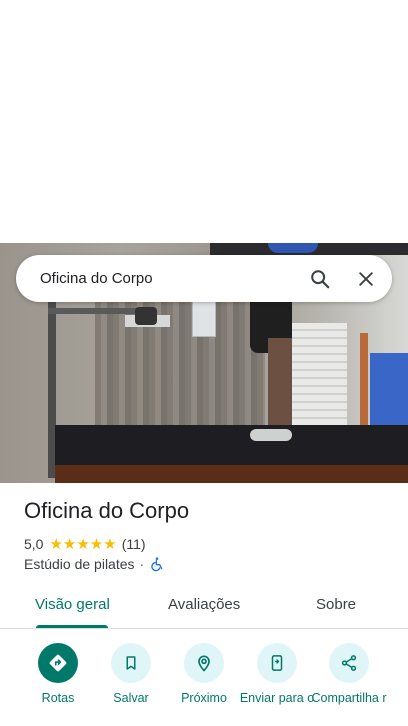 The image size is (408, 726). I want to click on nearby-button: Próximo, so click(204, 674).